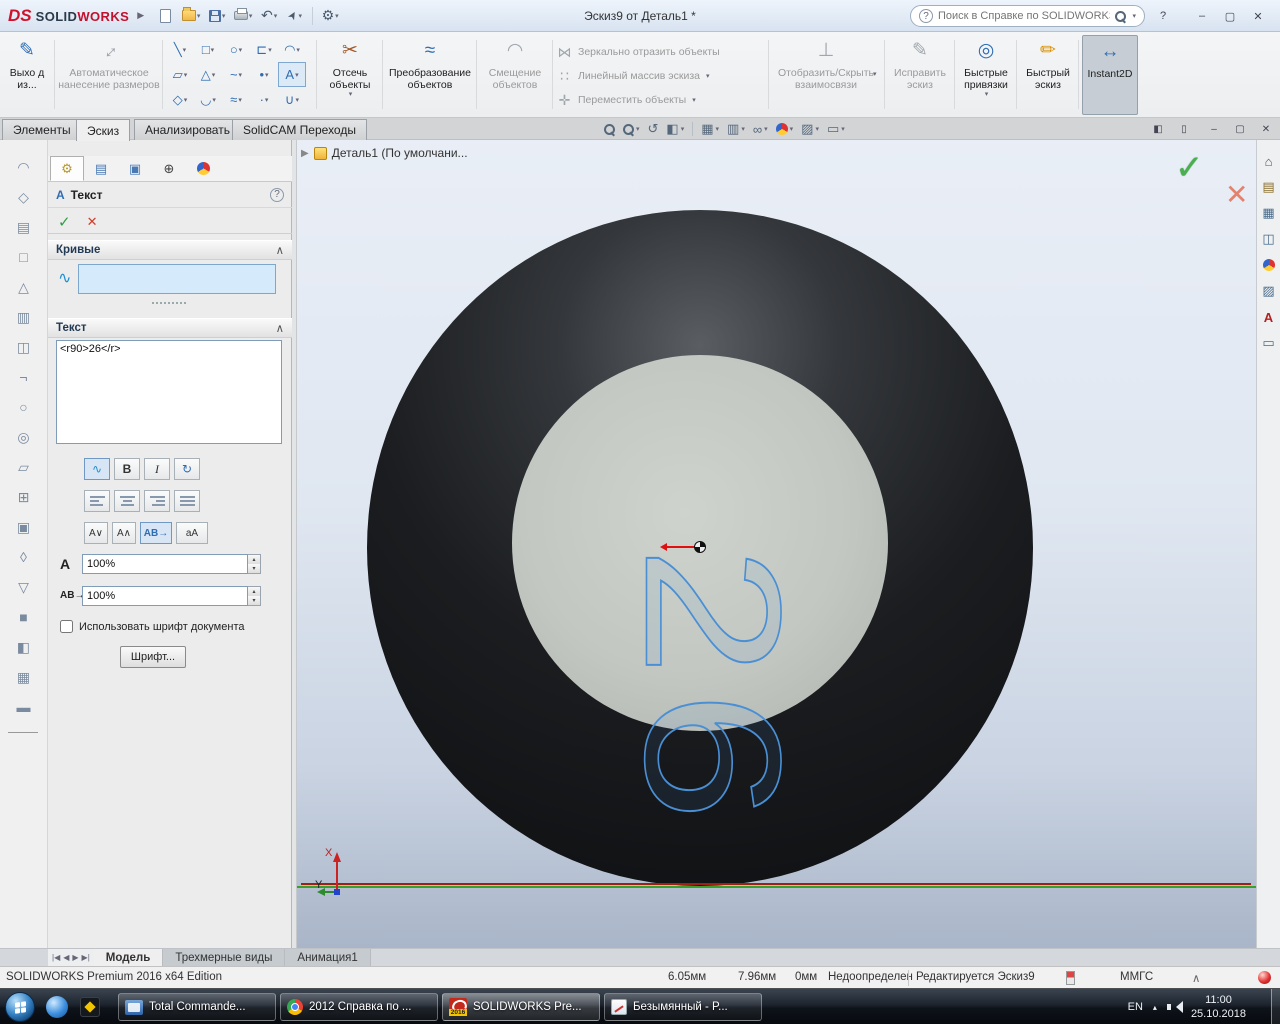 The image size is (1280, 1024). I want to click on menu-expander-icon: ▶, so click(140, 15).